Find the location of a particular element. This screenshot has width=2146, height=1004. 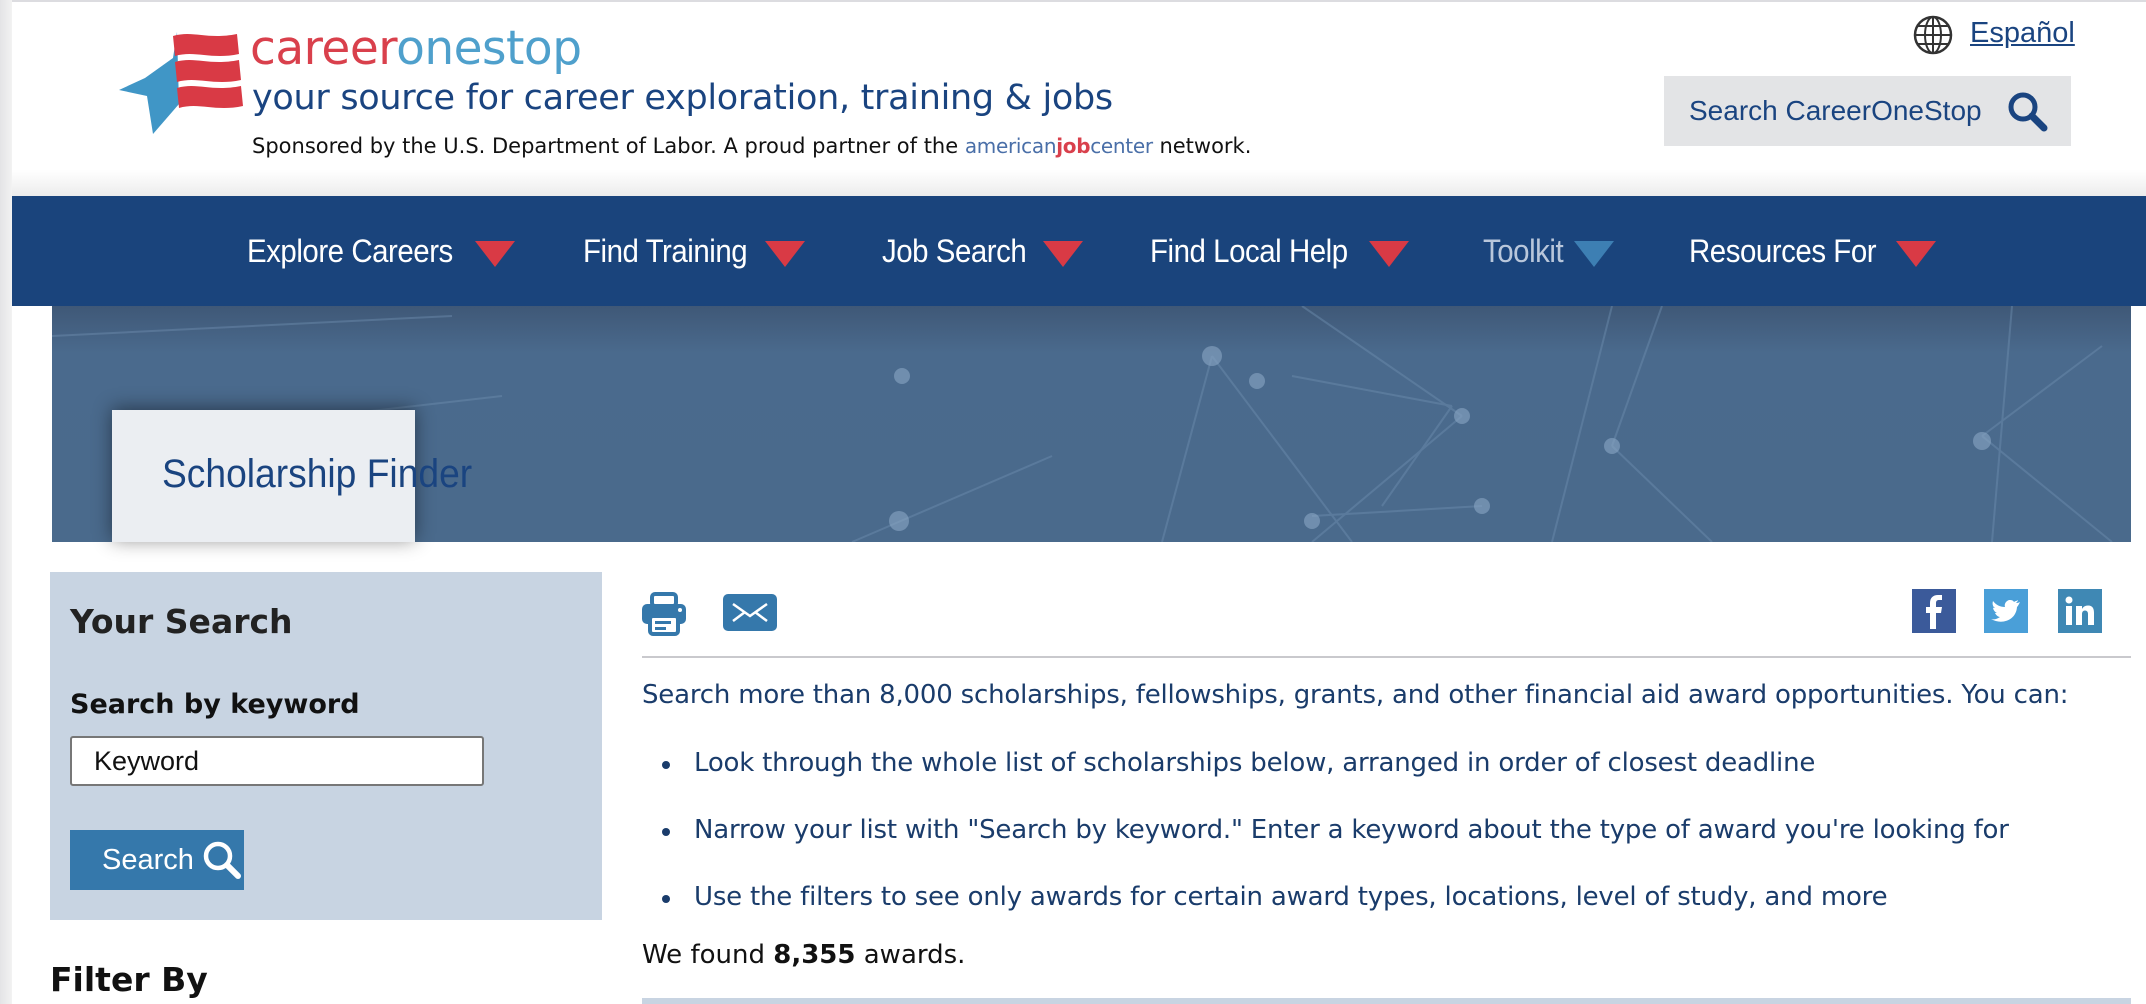

search-button-label: Search is located at coordinates (148, 859).